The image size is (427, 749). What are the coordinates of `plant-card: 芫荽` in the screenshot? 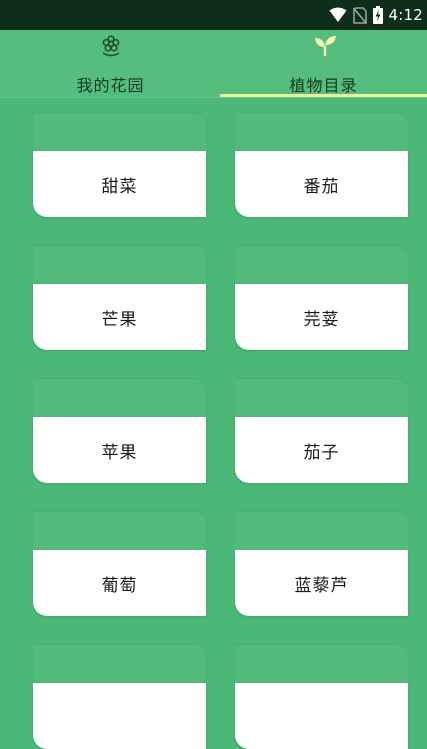 It's located at (321, 298).